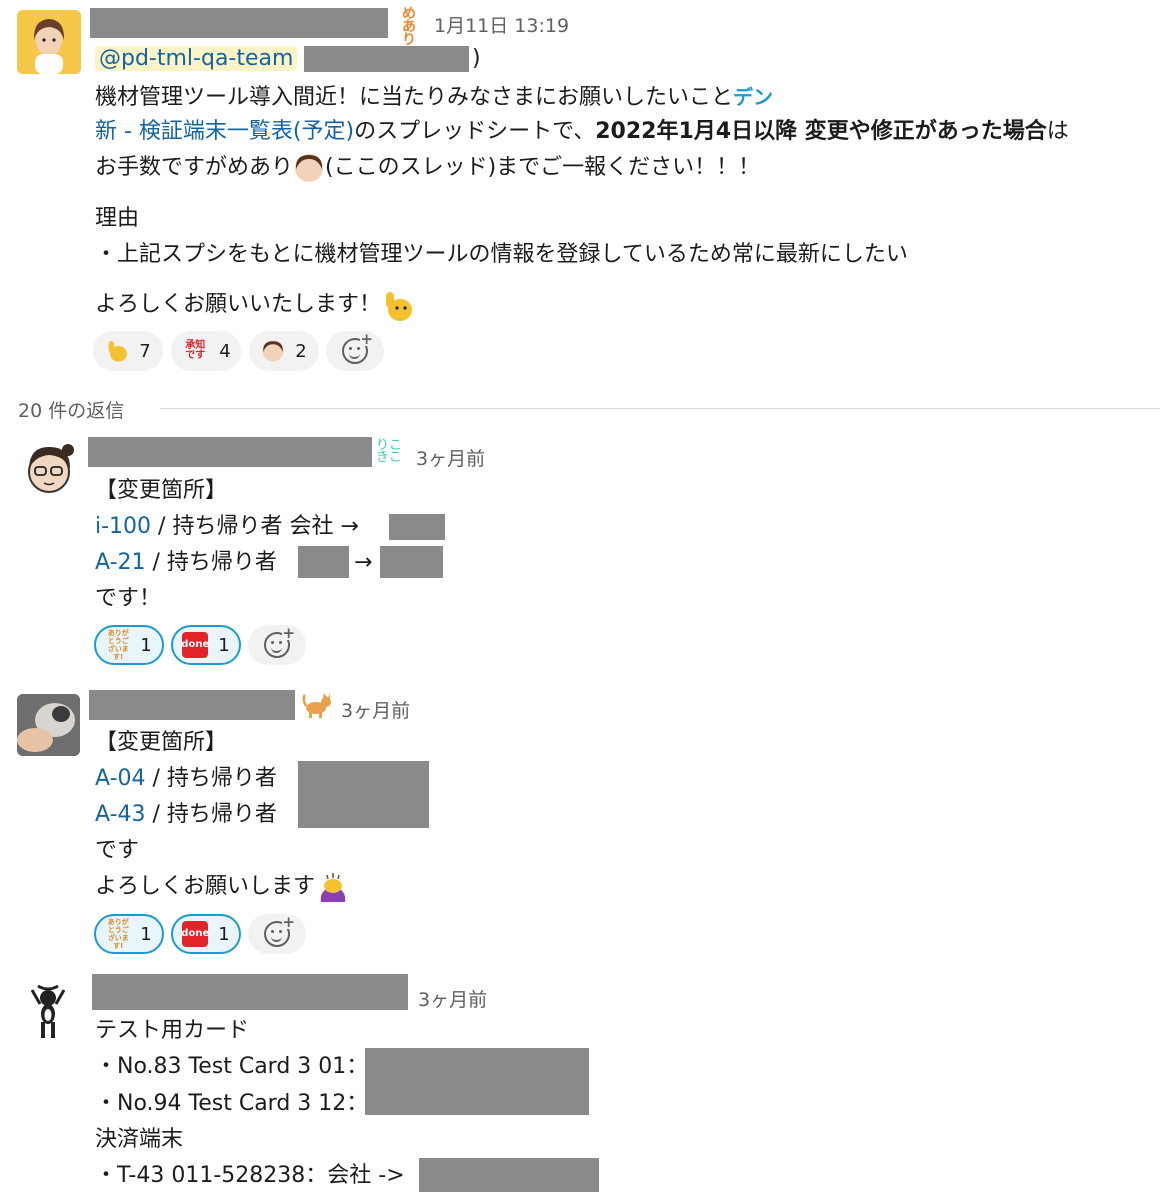 The height and width of the screenshot is (1200, 1160). I want to click on mention-line: @pd-tml-qa-team (, so click(204, 59).